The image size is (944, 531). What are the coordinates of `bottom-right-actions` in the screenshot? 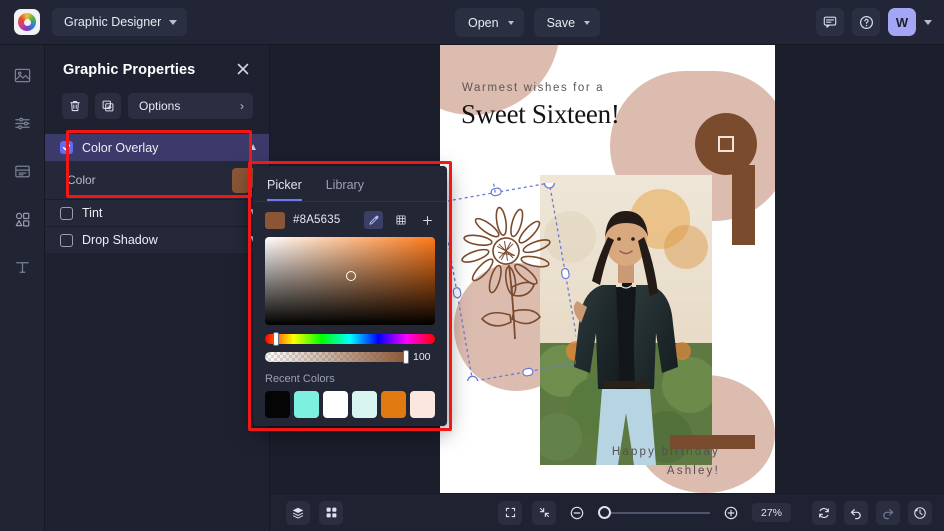 It's located at (872, 512).